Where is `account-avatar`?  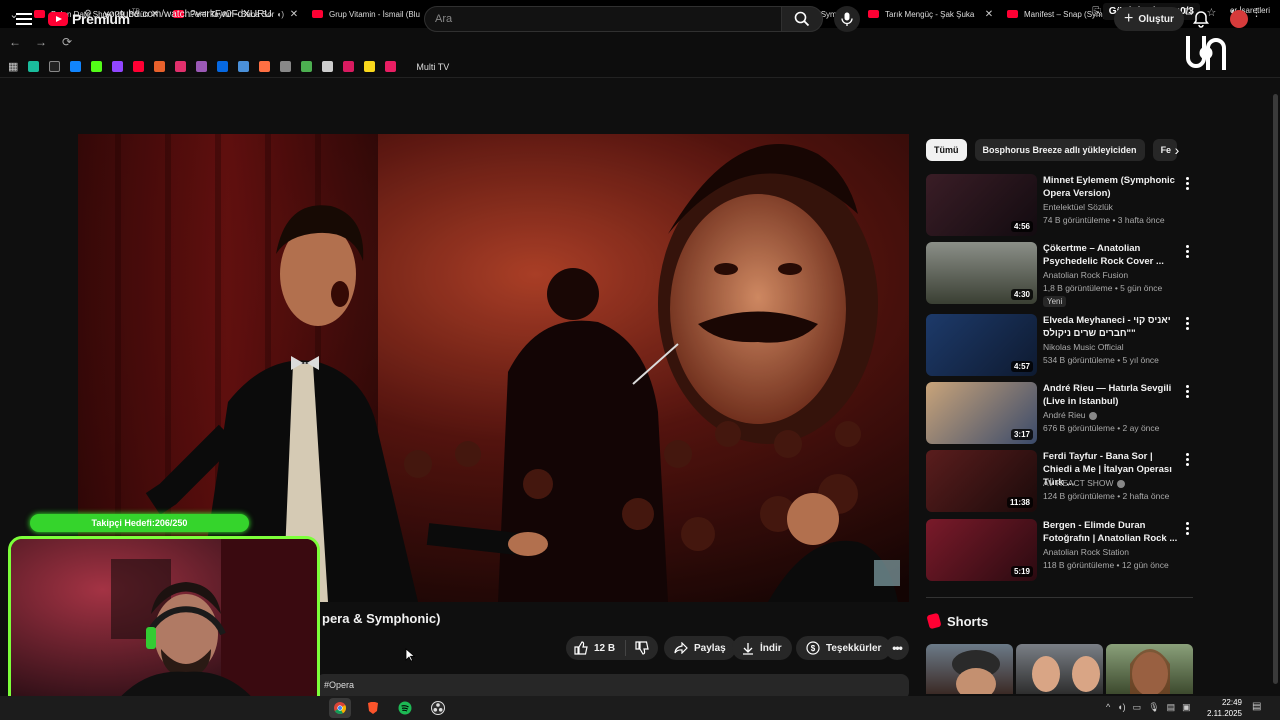
account-avatar is located at coordinates (1239, 19).